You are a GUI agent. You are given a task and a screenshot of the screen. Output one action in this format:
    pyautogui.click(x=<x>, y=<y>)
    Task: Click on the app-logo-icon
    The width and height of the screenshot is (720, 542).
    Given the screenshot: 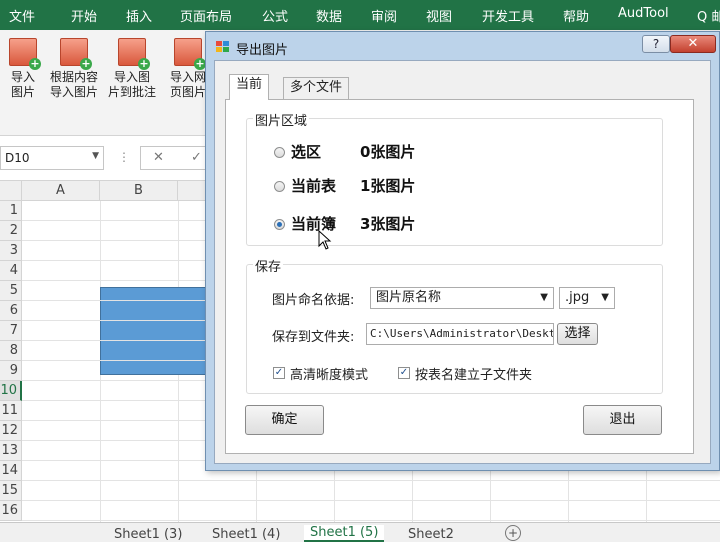 What is the action you would take?
    pyautogui.click(x=223, y=47)
    